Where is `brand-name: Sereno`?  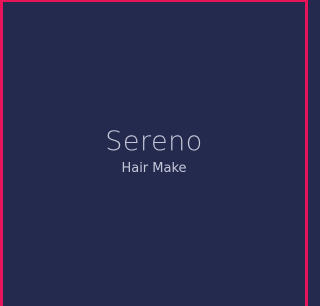
brand-name: Sereno is located at coordinates (154, 141).